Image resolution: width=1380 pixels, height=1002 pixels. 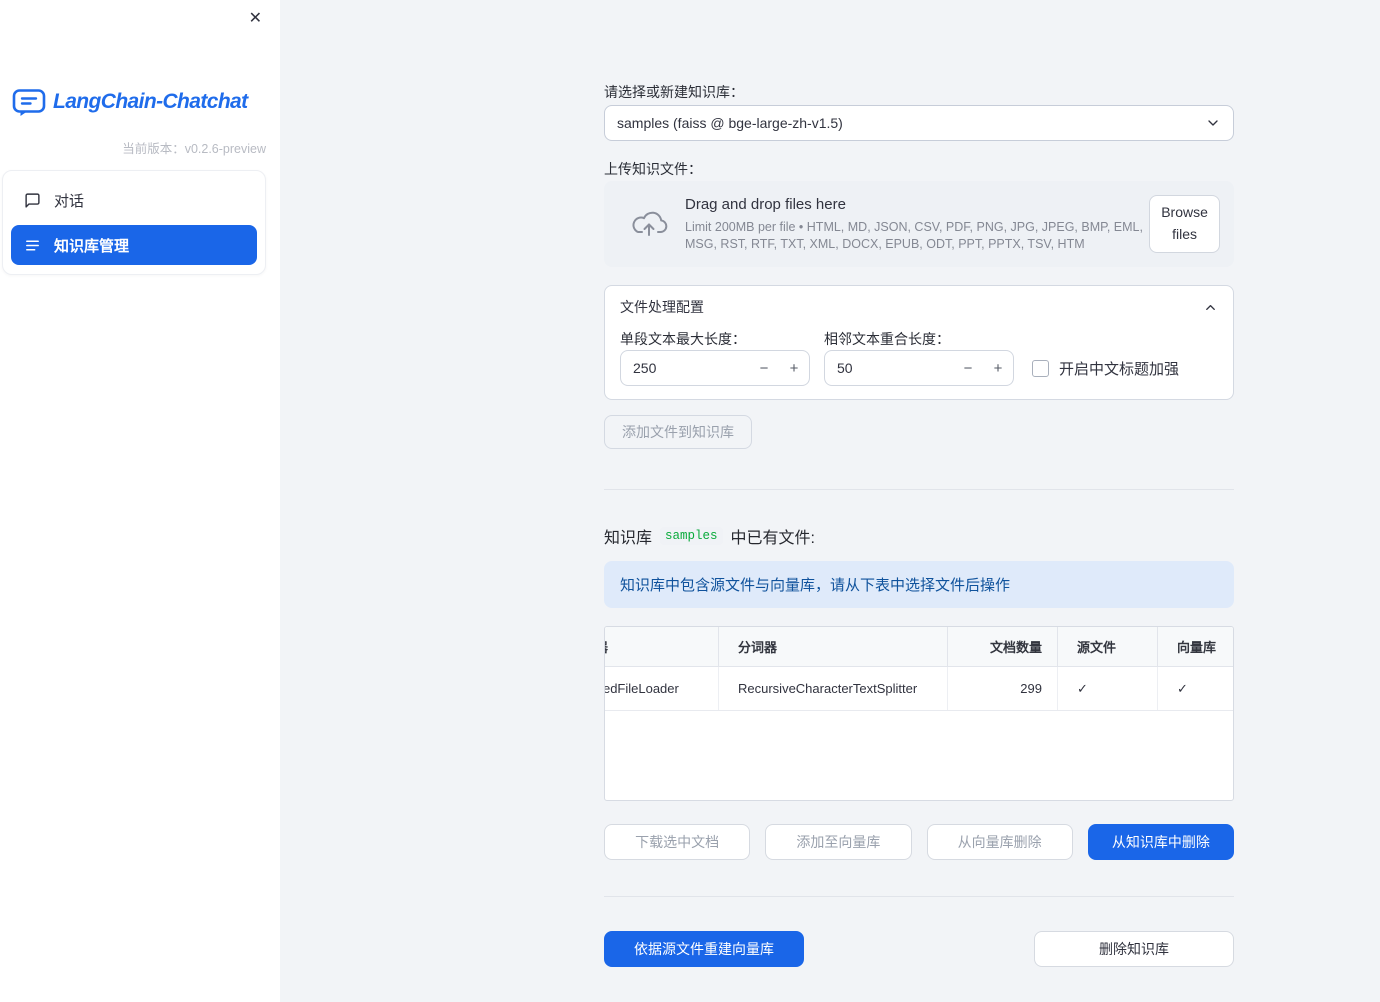 What do you see at coordinates (92, 246) in the screenshot?
I see `sidebar-item-label: 知识库管理` at bounding box center [92, 246].